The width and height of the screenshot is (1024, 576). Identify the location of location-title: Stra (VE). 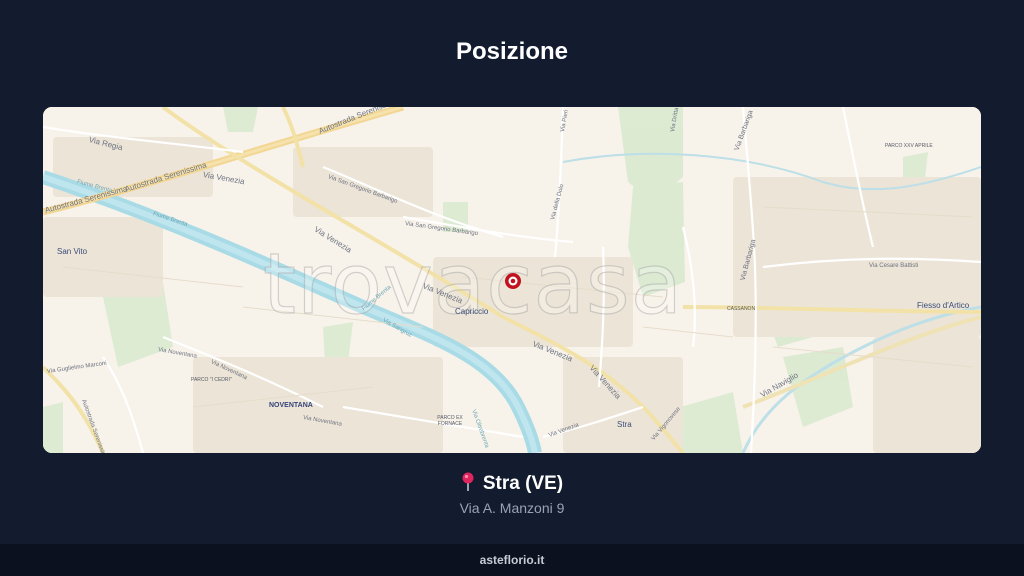
(512, 483).